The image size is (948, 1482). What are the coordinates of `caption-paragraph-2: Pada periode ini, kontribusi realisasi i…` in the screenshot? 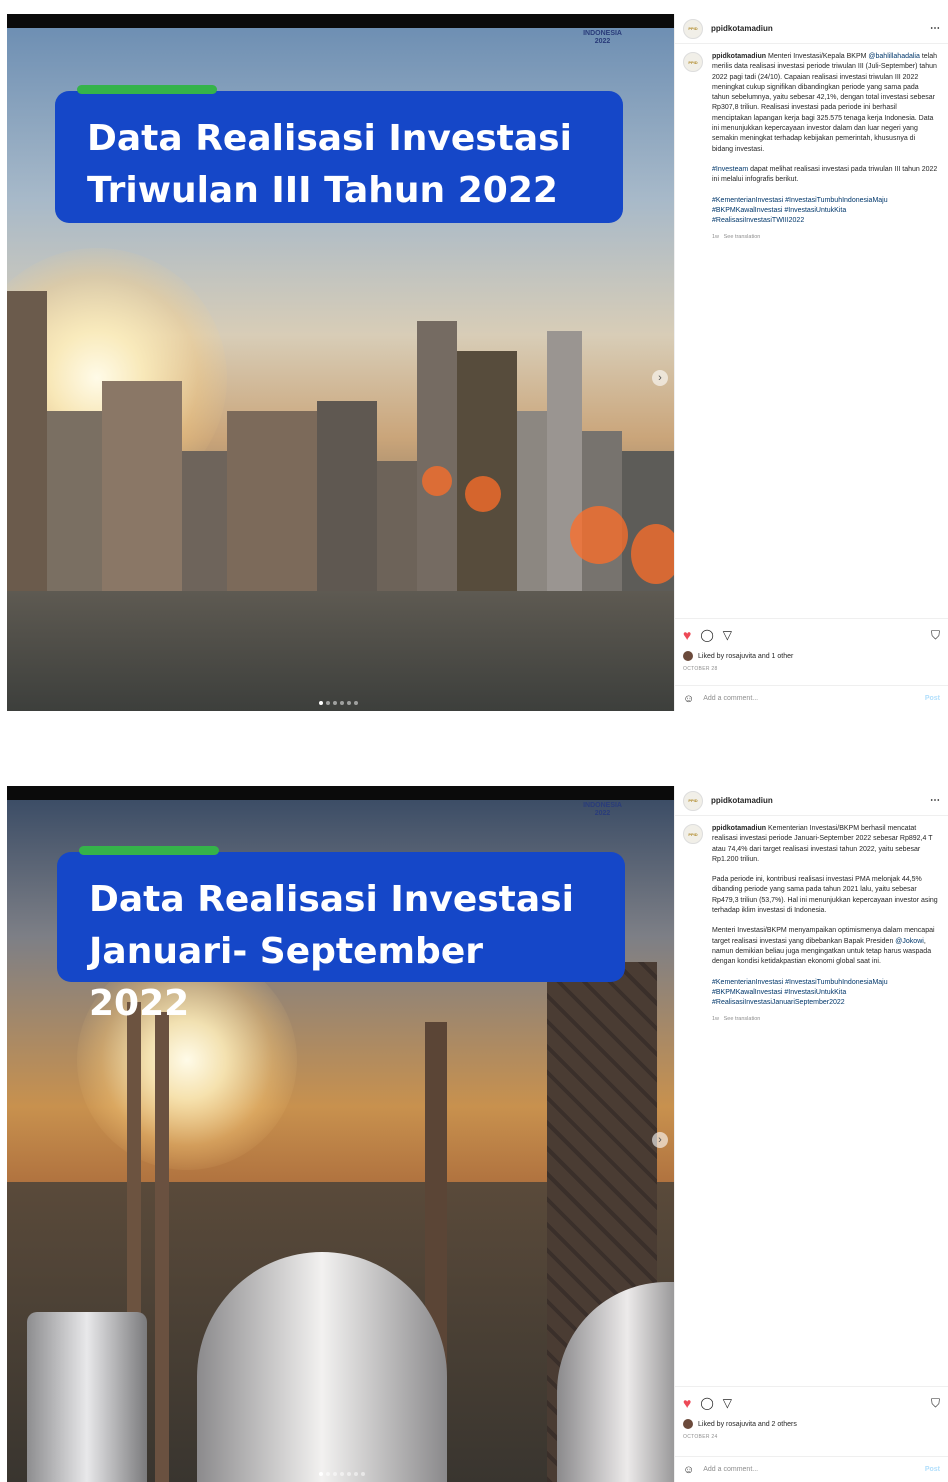 It's located at (825, 895).